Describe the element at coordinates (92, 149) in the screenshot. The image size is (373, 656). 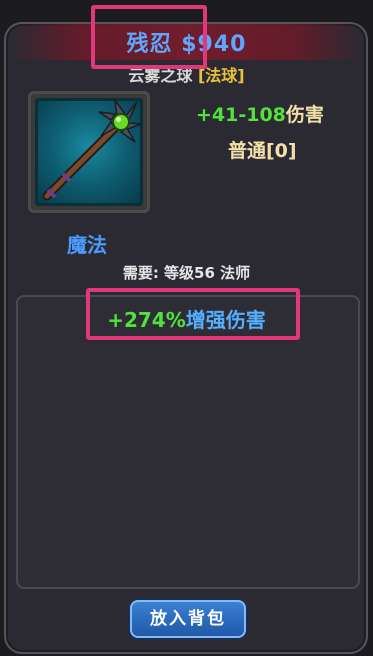
I see `magic-staff-icon` at that location.